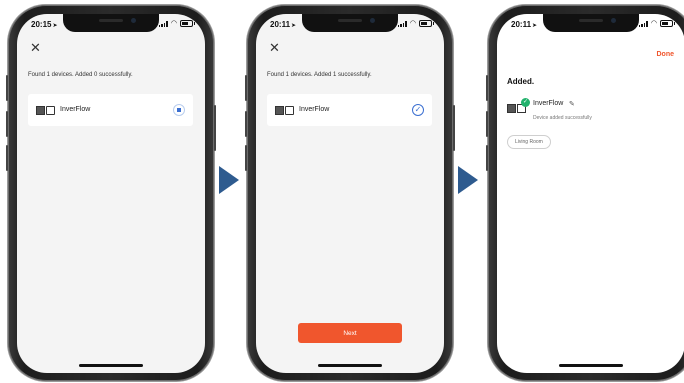  What do you see at coordinates (110, 110) in the screenshot?
I see `device-card: InverFlow` at bounding box center [110, 110].